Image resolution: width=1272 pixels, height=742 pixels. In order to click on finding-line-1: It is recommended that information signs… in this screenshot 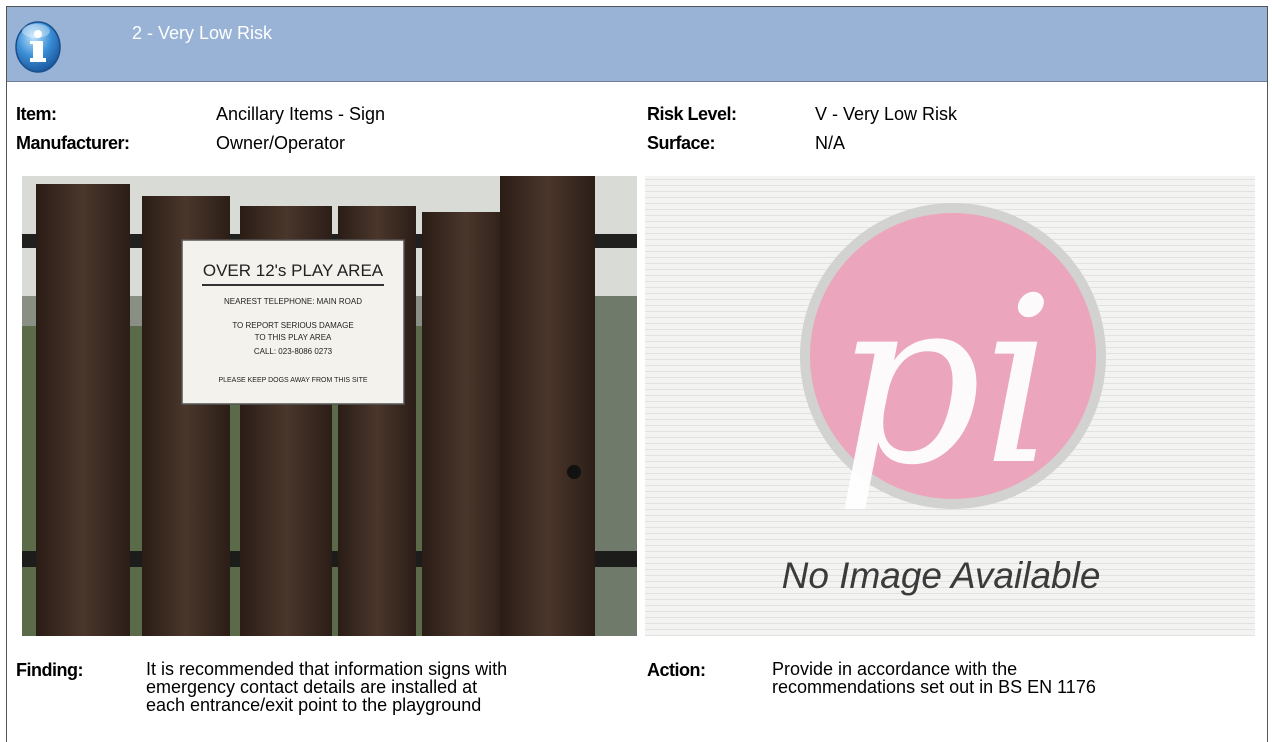, I will do `click(327, 669)`.